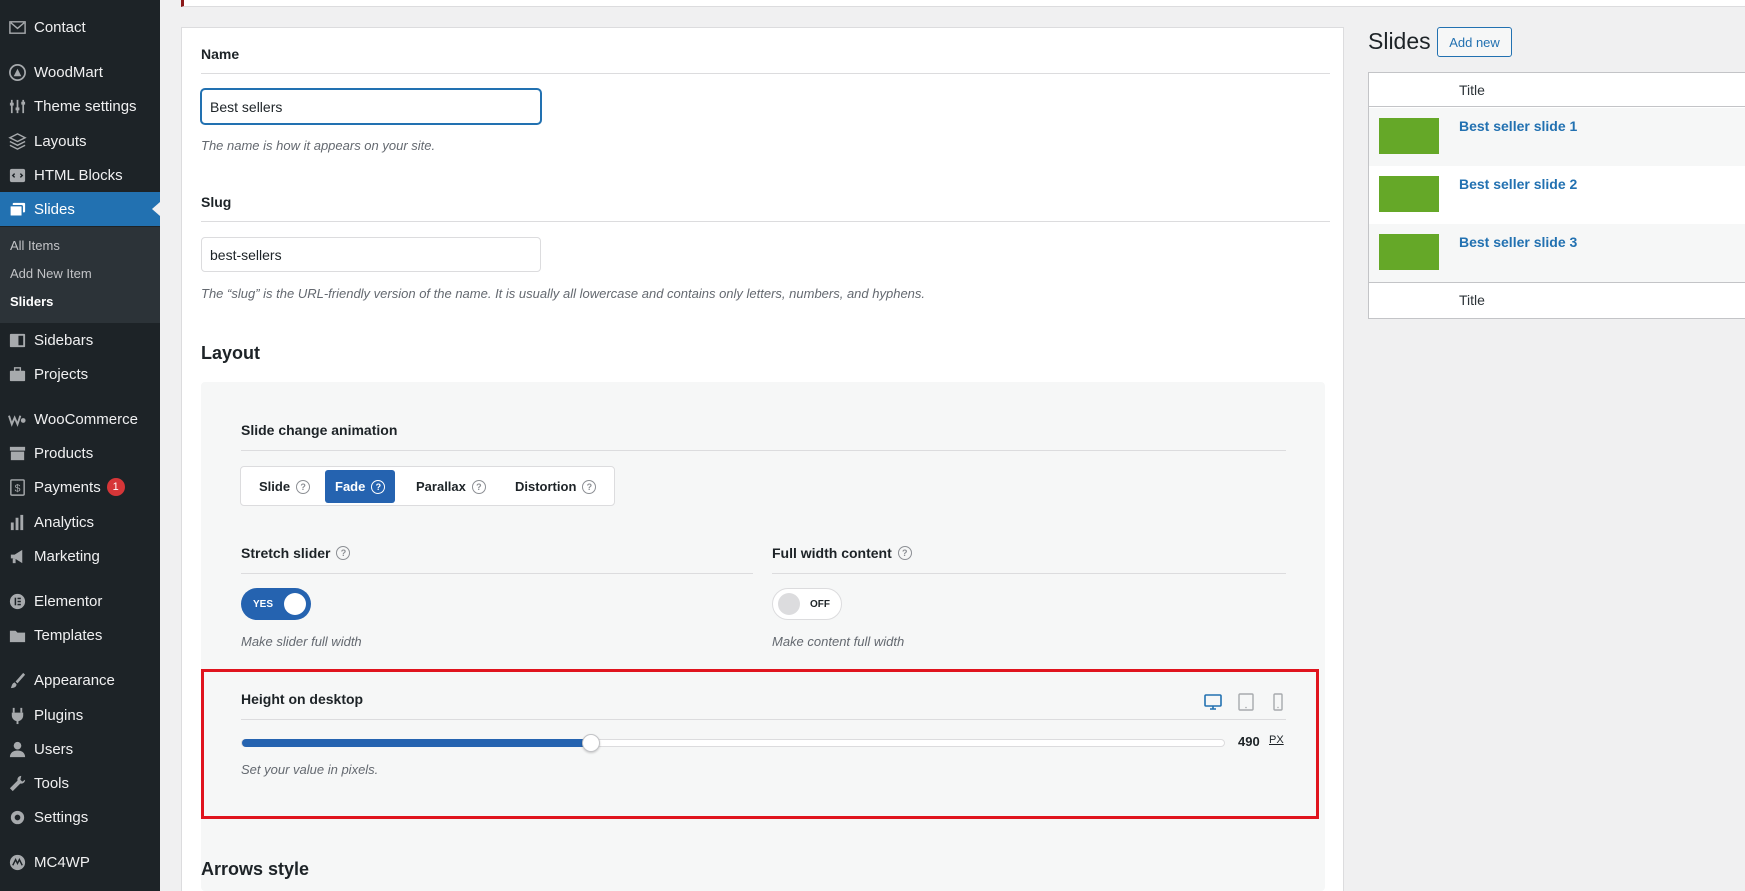 This screenshot has width=1745, height=891. Describe the element at coordinates (80, 817) in the screenshot. I see `menu-settings: Settings` at that location.